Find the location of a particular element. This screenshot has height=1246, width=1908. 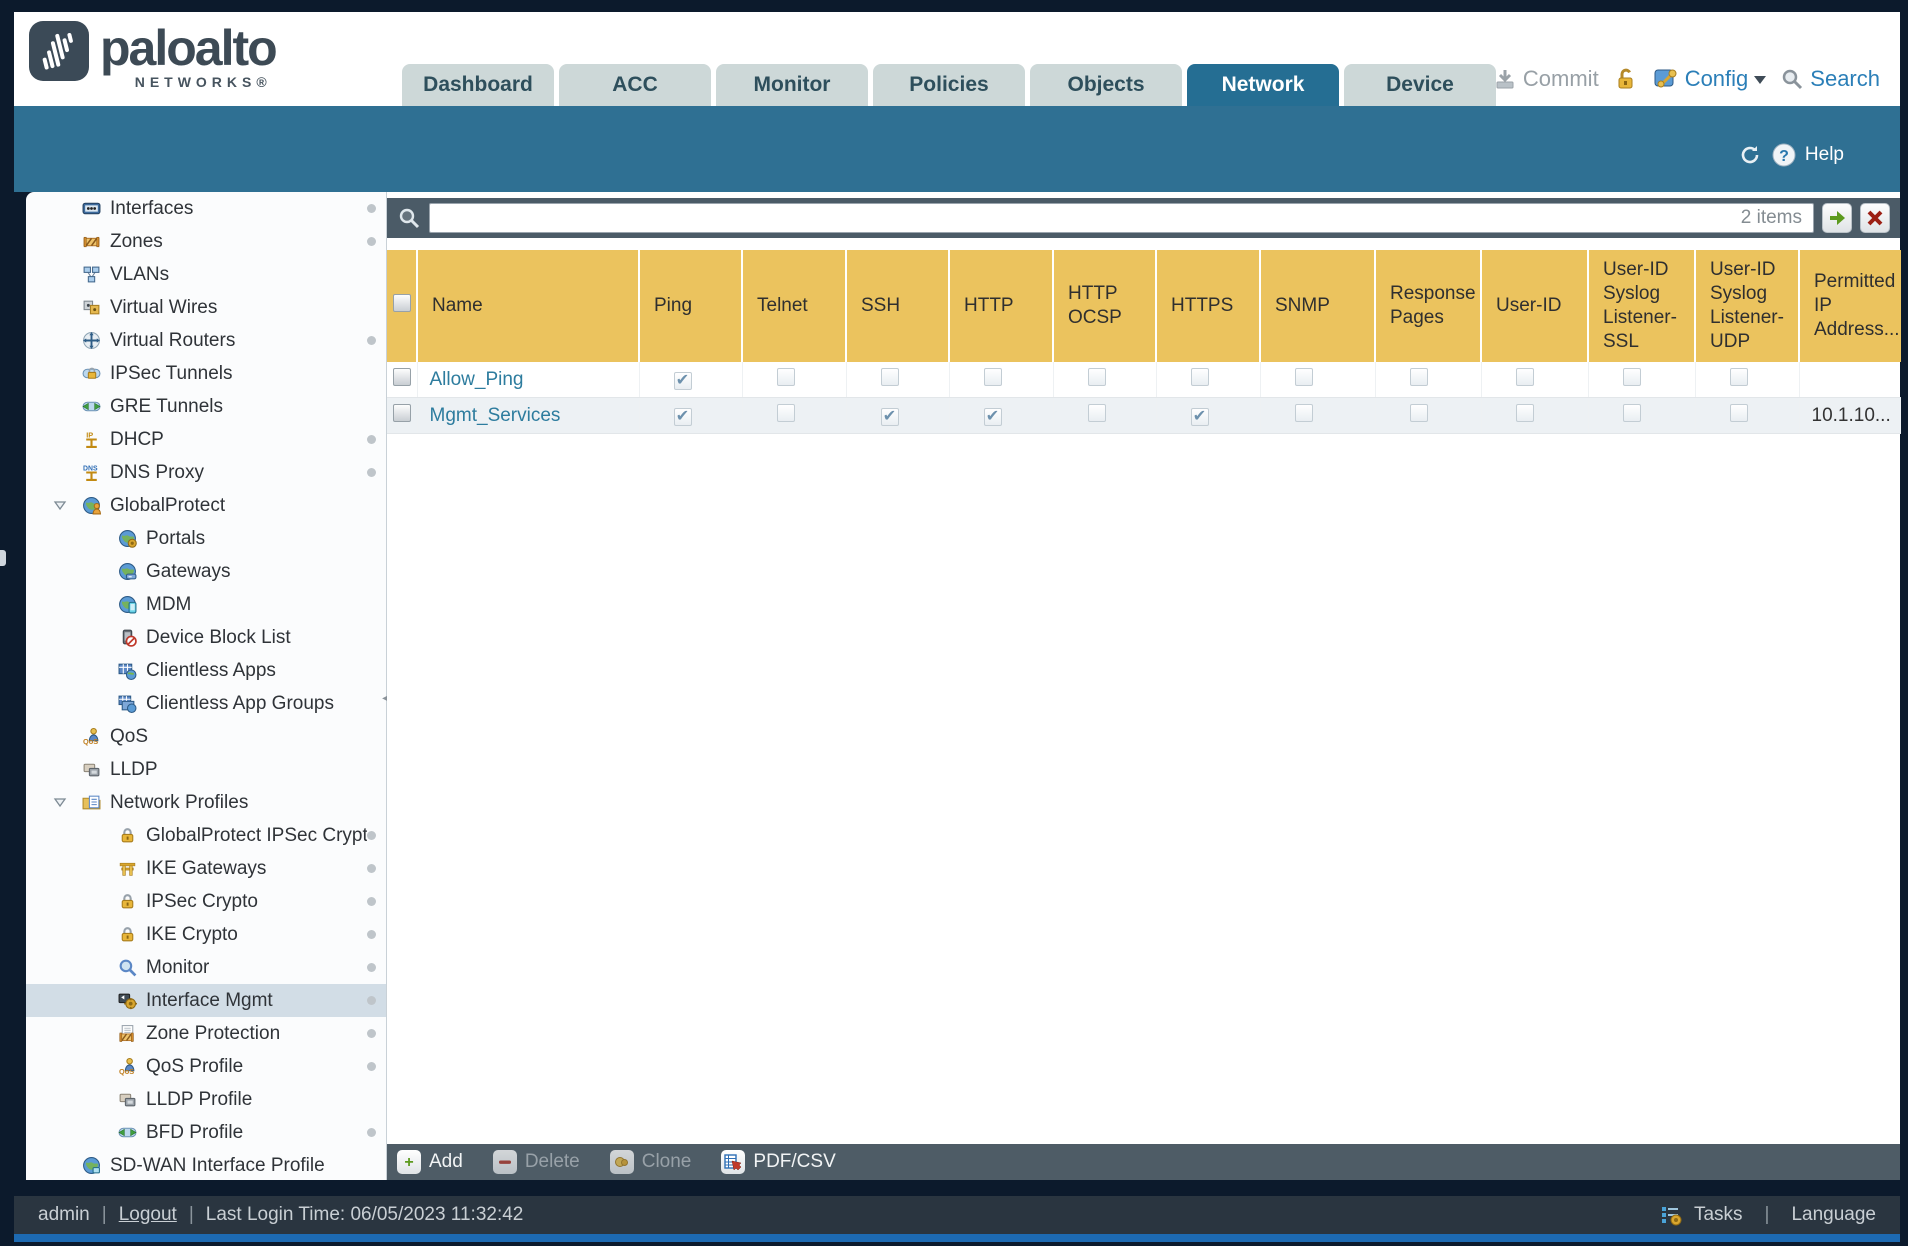

help-icon: ? is located at coordinates (1784, 155).